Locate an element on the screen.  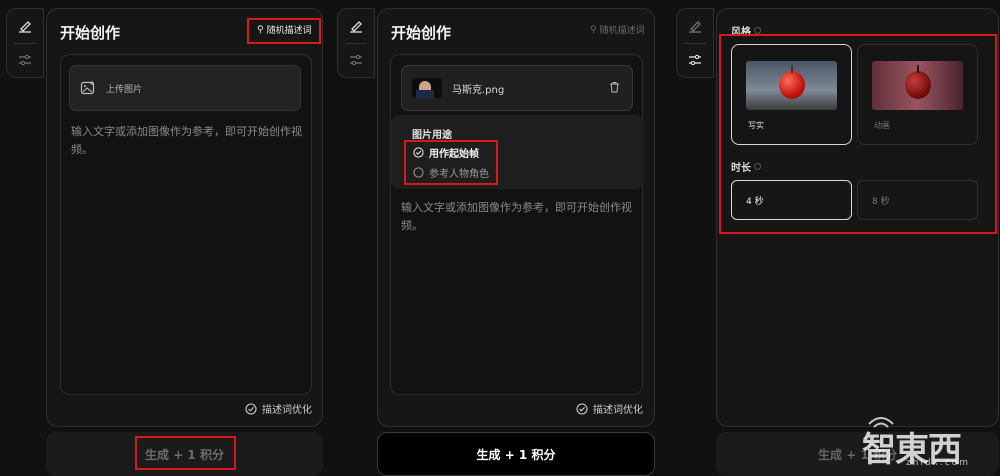
info-icon is located at coordinates (757, 30).